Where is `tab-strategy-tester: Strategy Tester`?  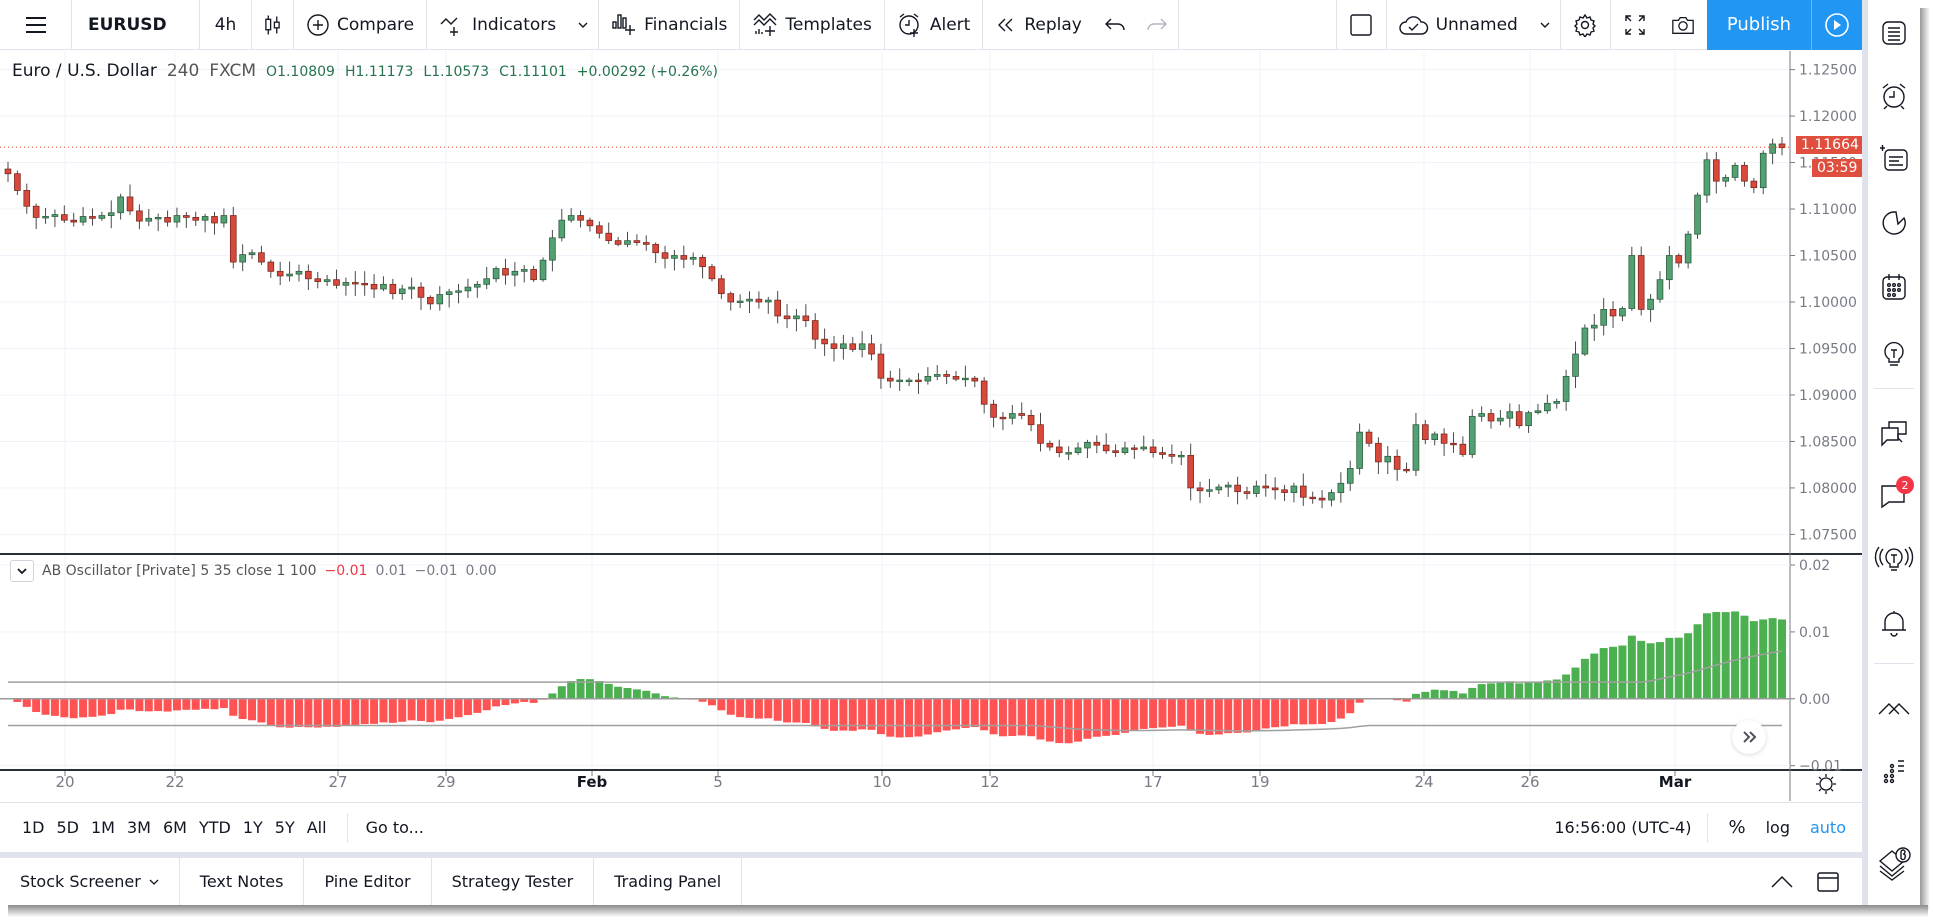 tab-strategy-tester: Strategy Tester is located at coordinates (513, 881).